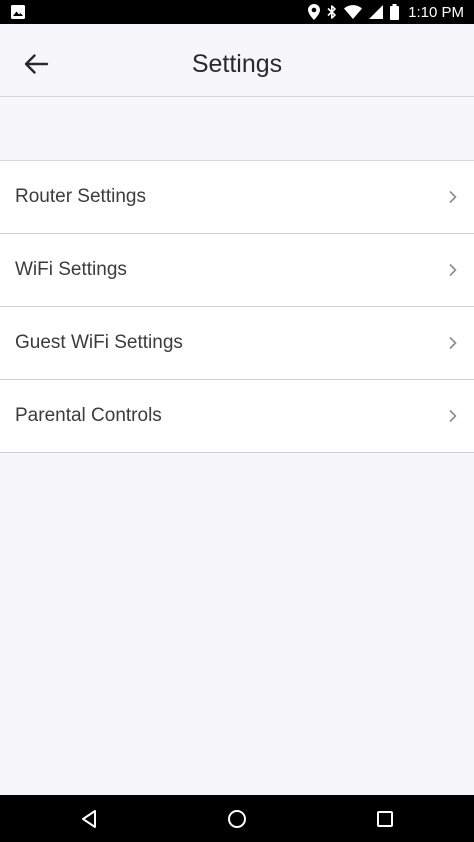 This screenshot has height=842, width=474. Describe the element at coordinates (237, 343) in the screenshot. I see `guest-wifi-settings-item: Guest WiFi Settings` at that location.